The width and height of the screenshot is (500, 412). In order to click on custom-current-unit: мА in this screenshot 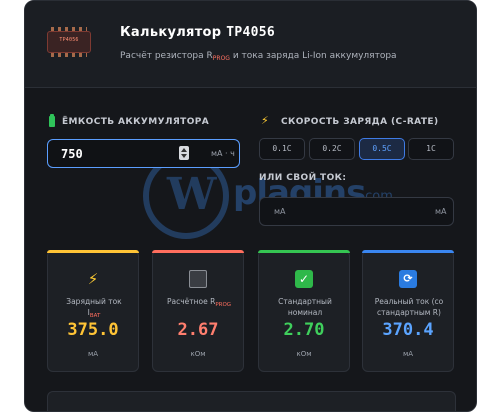, I will do `click(441, 211)`.